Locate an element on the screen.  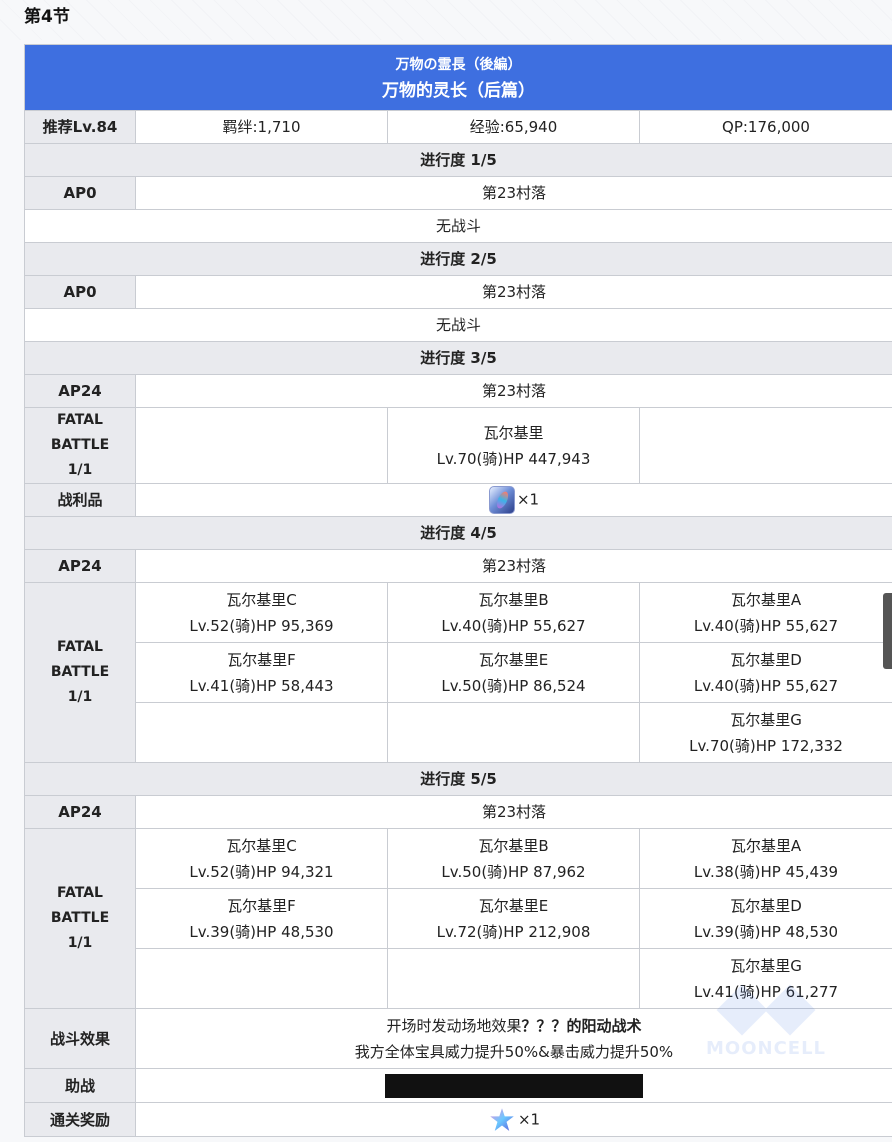
ap-cost-3: AP24 is located at coordinates (80, 391).